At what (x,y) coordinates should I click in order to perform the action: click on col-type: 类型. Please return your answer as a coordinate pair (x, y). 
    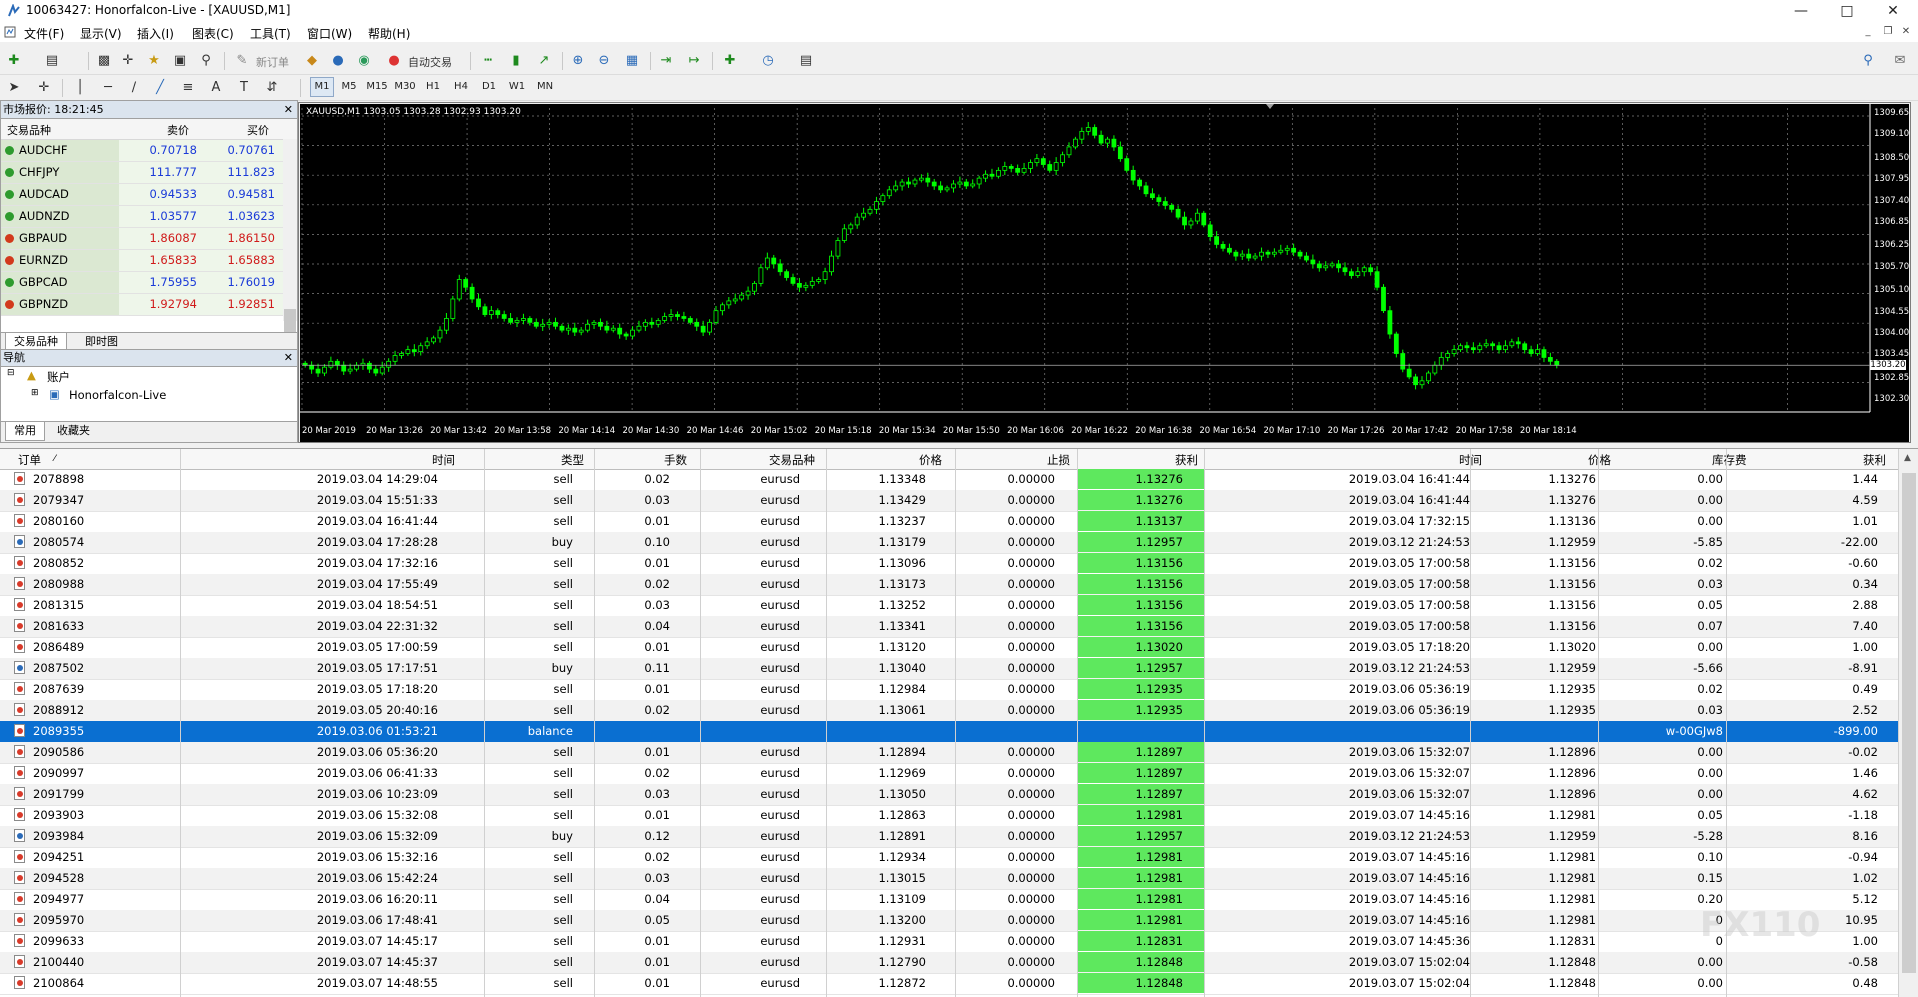
    Looking at the image, I should click on (572, 460).